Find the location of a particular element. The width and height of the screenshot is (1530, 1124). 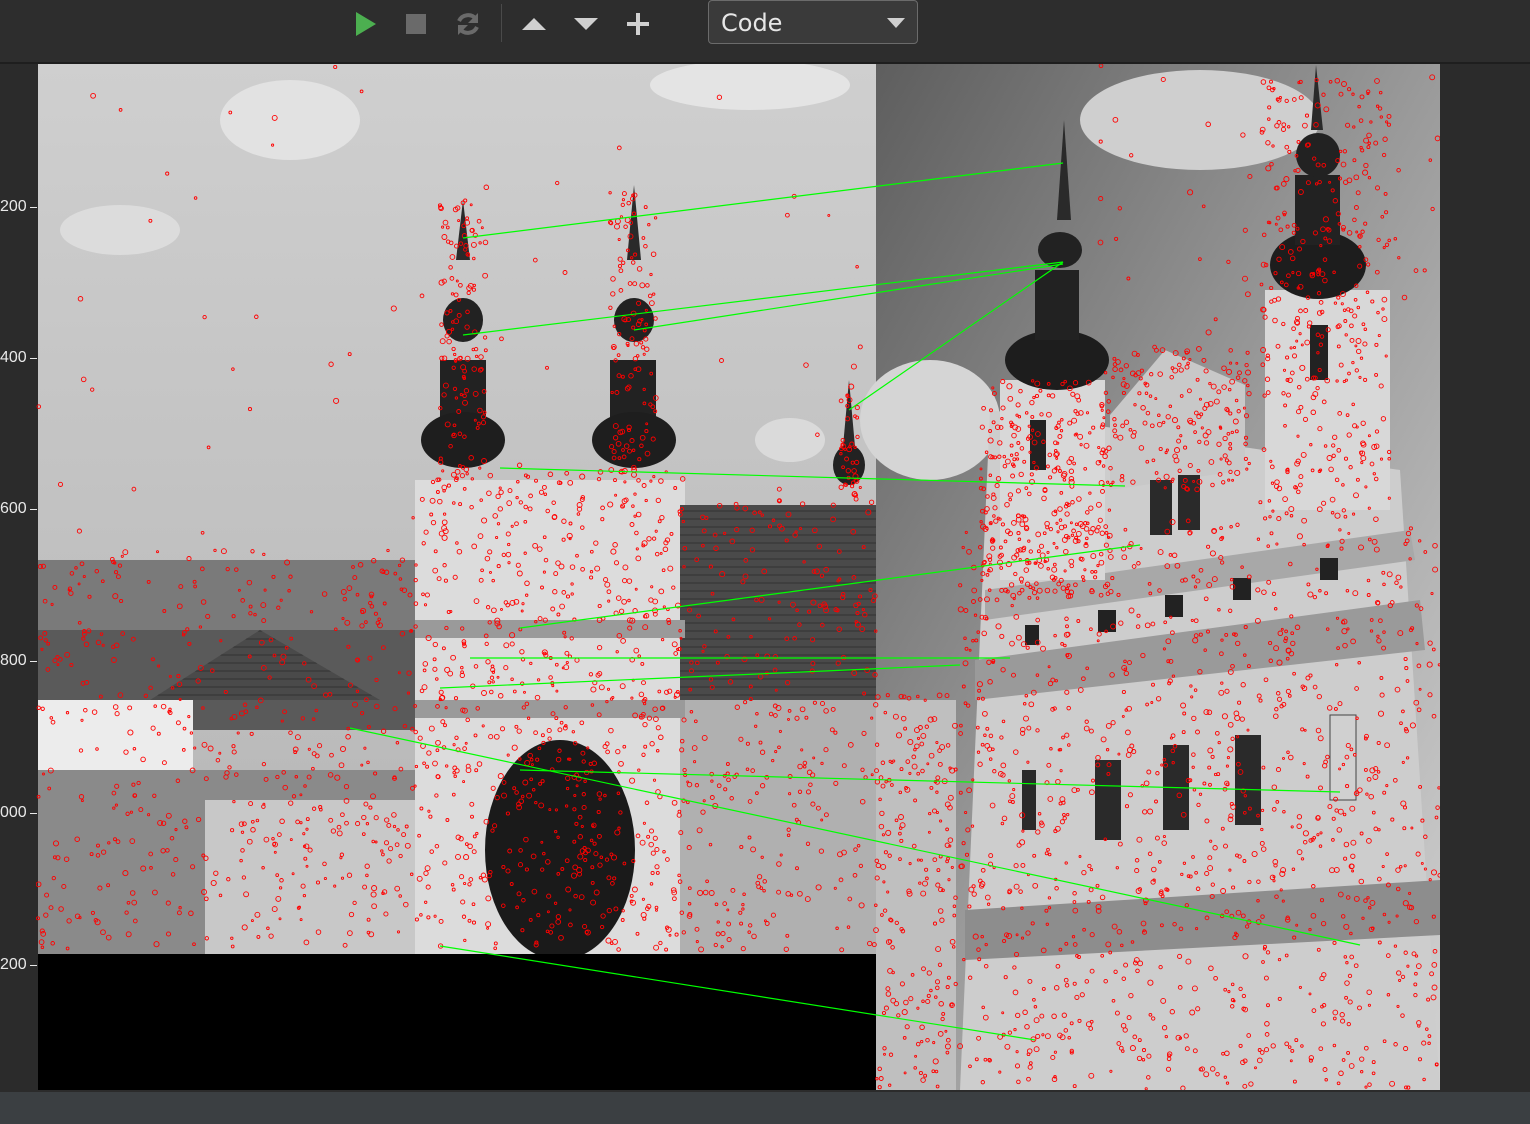

arrow-down-icon is located at coordinates (586, 24).